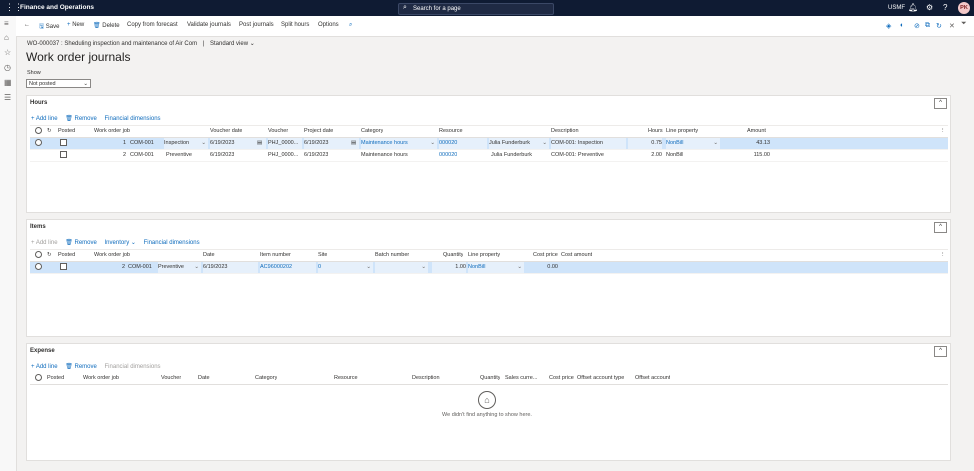 The image size is (974, 471). Describe the element at coordinates (952, 26) in the screenshot. I see `close-icon: ✕` at that location.